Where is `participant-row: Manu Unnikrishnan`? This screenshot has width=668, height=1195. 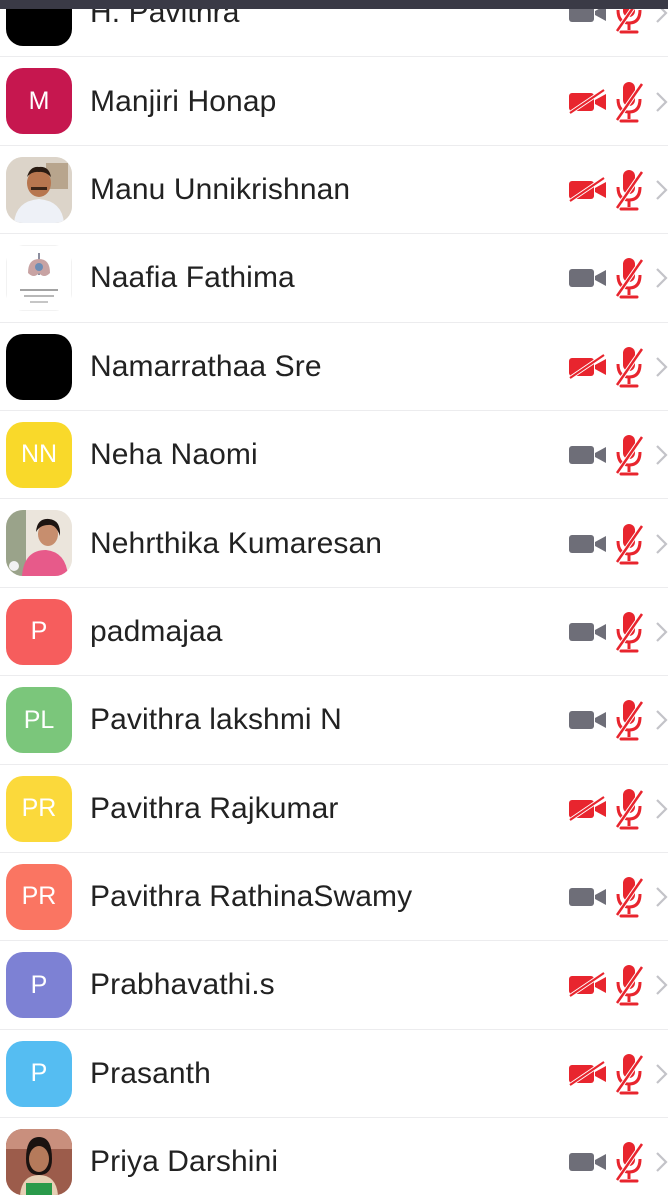
participant-row: Manu Unnikrishnan is located at coordinates (334, 190).